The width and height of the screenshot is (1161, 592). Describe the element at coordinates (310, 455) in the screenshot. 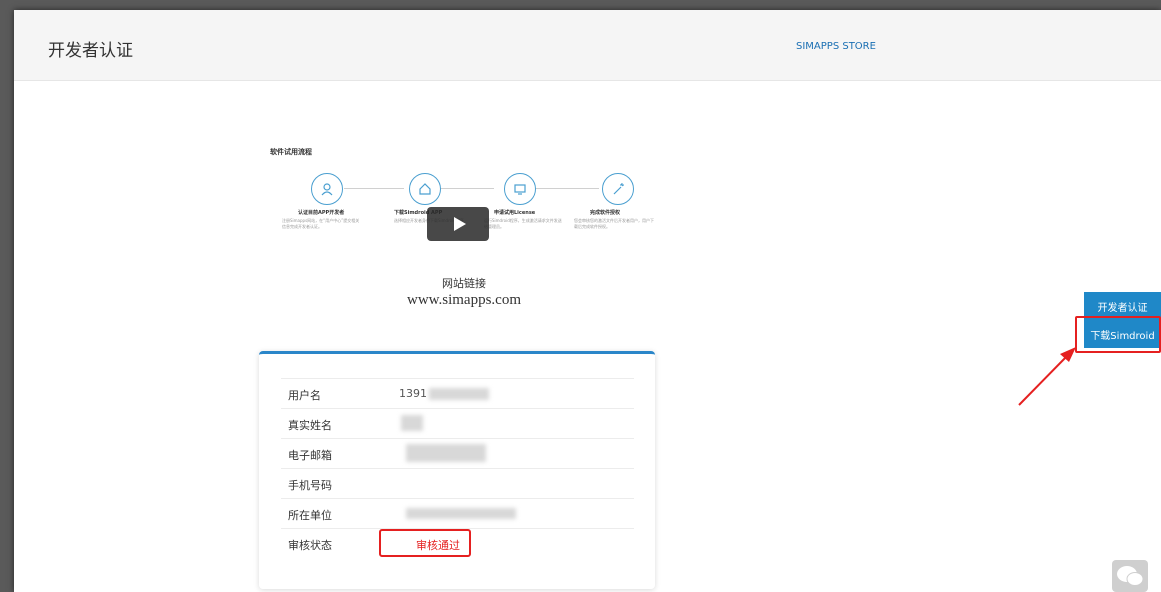

I see `row-label: 电子邮箱` at that location.